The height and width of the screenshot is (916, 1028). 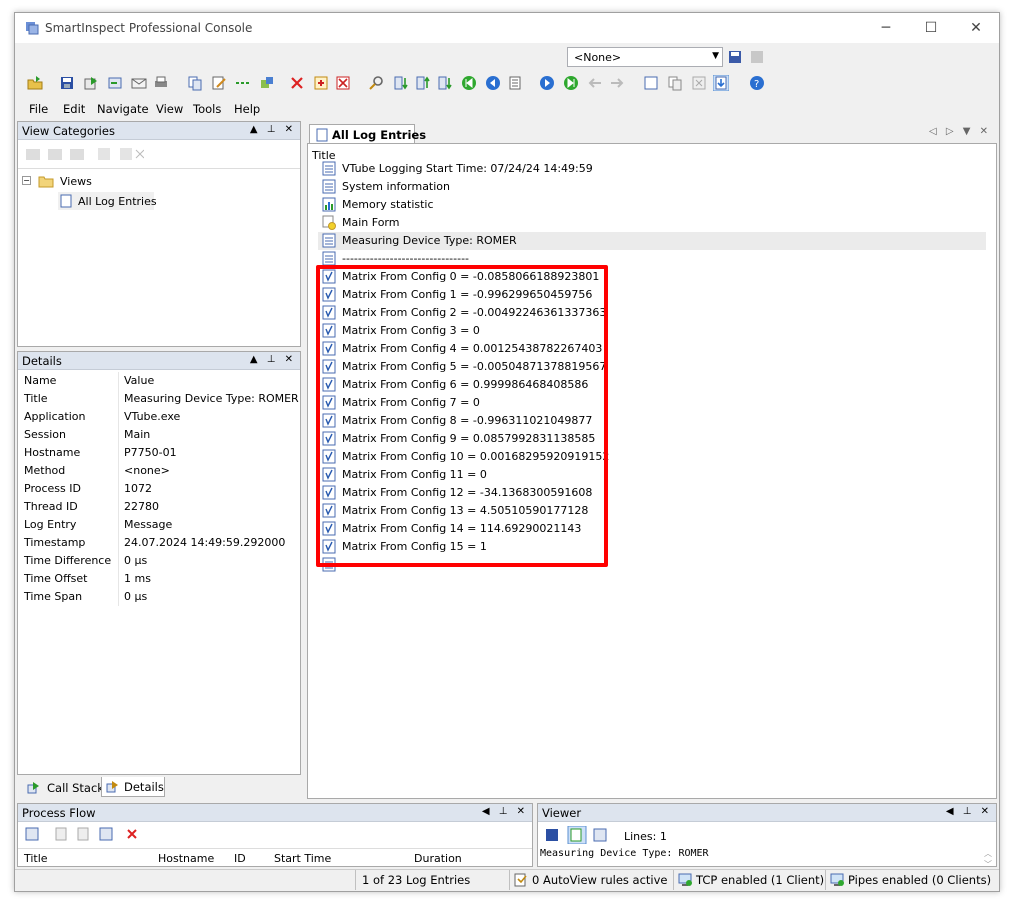 What do you see at coordinates (652, 205) in the screenshot?
I see `log-entry-row: Memory statistic` at bounding box center [652, 205].